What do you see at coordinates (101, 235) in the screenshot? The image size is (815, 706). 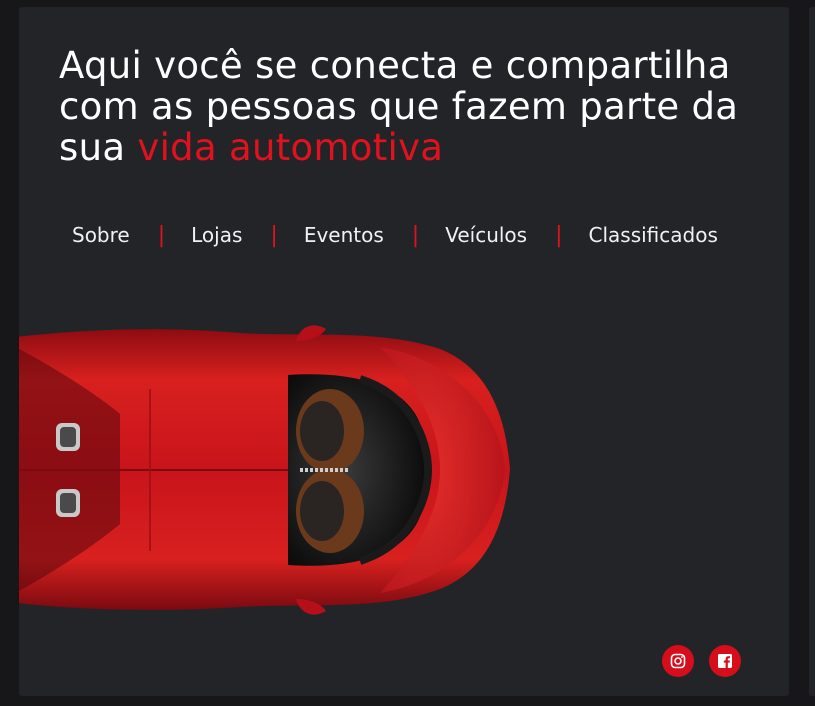 I see `nav-item-sobre: Sobre` at bounding box center [101, 235].